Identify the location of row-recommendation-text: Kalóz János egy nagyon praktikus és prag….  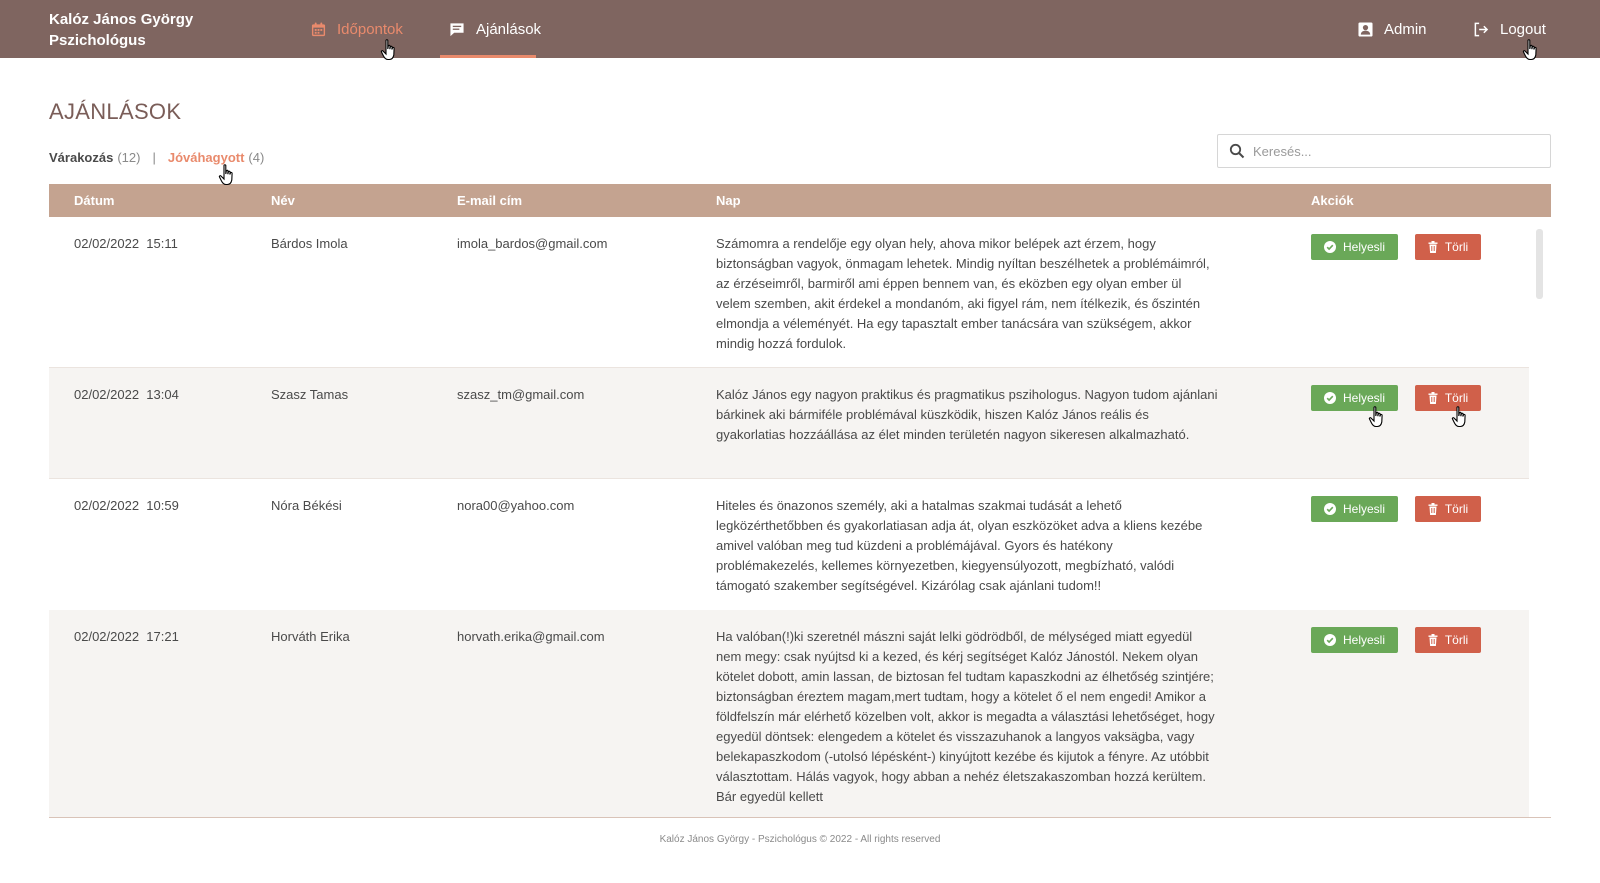
(967, 414).